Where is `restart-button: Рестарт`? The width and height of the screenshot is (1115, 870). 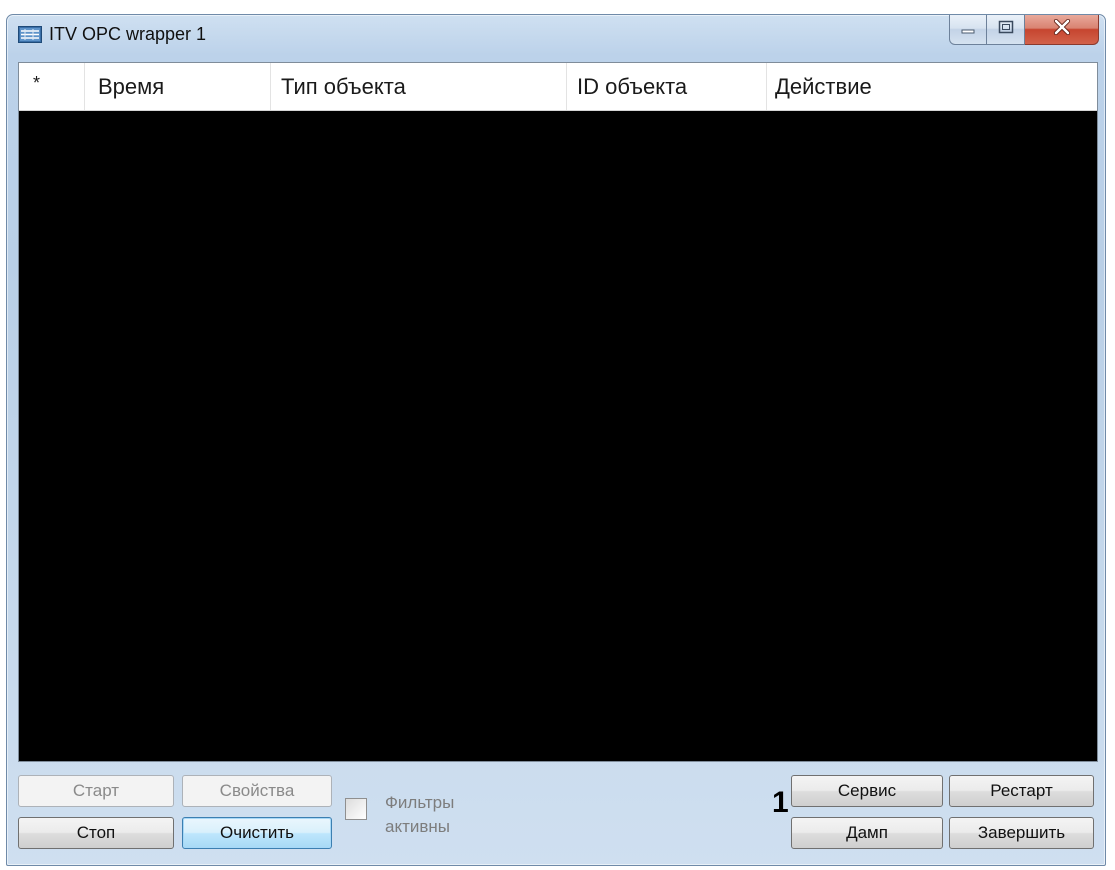 restart-button: Рестарт is located at coordinates (1021, 791).